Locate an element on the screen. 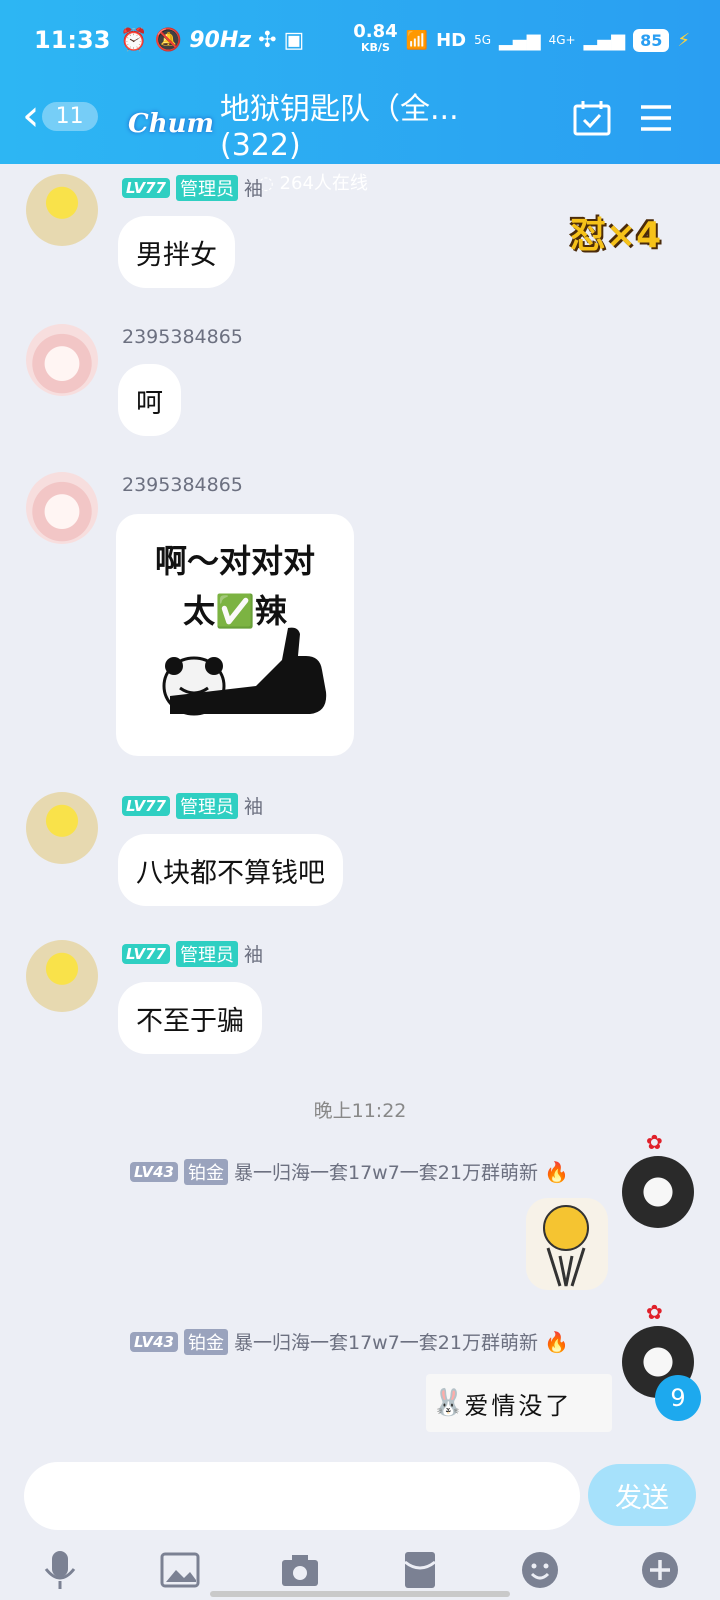 The width and height of the screenshot is (720, 1600). group-title: 地狱钥匙队（全...(322) is located at coordinates (339, 127).